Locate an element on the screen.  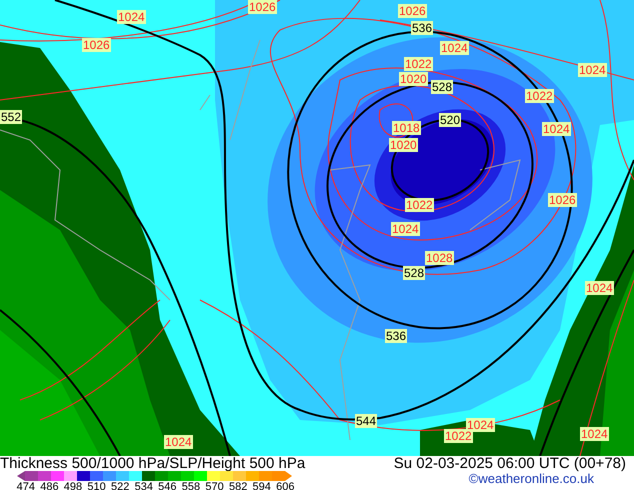
legend-tick-label: 558 is located at coordinates (191, 485).